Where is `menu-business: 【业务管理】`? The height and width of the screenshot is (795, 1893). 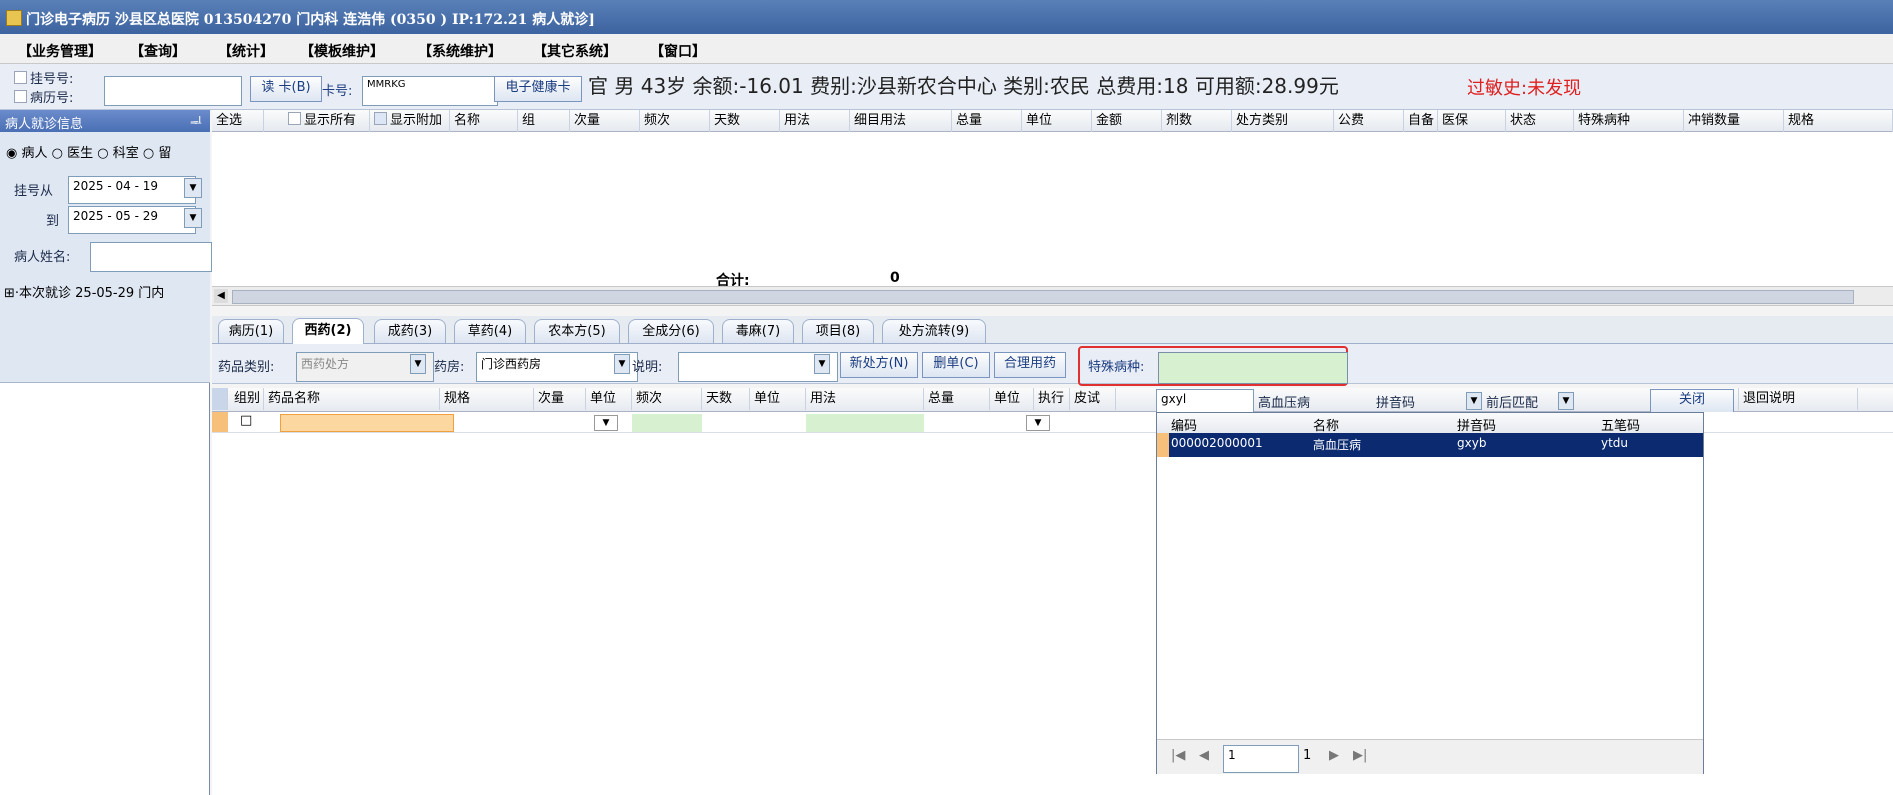
menu-business: 【业务管理】 is located at coordinates (60, 51).